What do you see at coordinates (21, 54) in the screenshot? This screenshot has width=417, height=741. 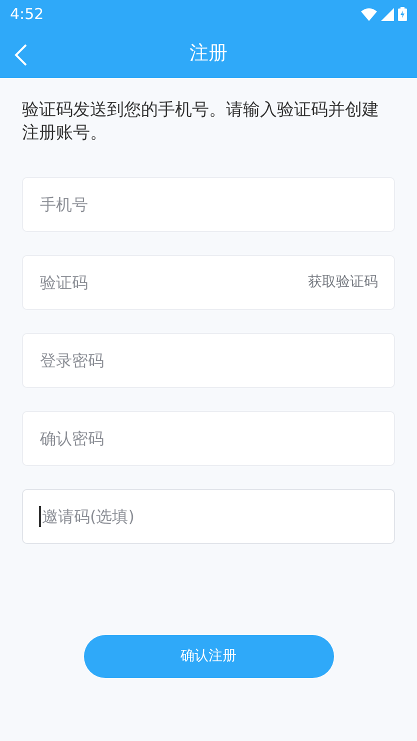 I see `back-icon` at bounding box center [21, 54].